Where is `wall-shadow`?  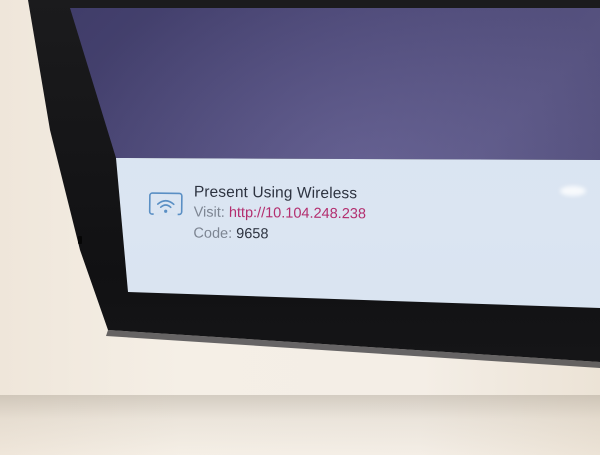 wall-shadow is located at coordinates (300, 425).